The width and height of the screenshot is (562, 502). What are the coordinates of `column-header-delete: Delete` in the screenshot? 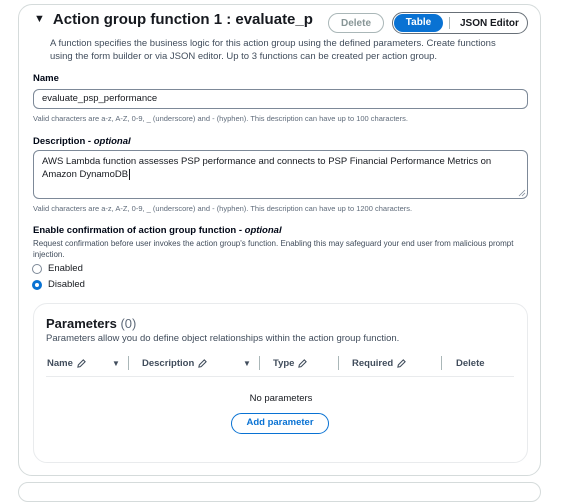 It's located at (470, 363).